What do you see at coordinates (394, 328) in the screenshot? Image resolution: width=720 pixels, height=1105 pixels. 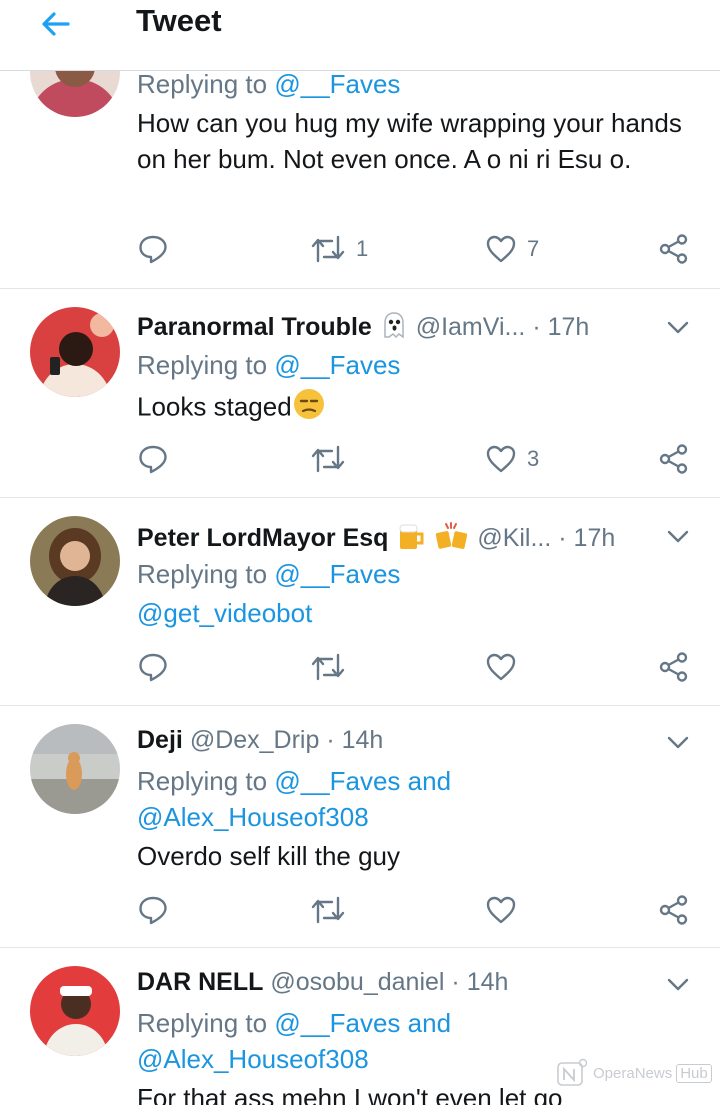 I see `ghost-emoji-icon` at bounding box center [394, 328].